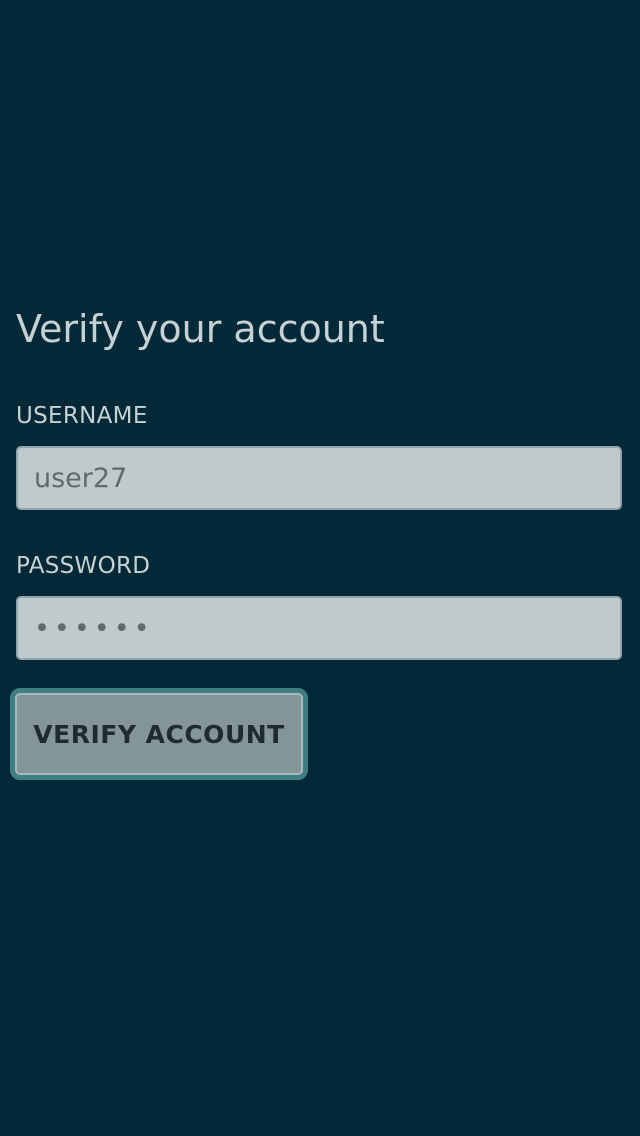  Describe the element at coordinates (319, 478) in the screenshot. I see `username-field: user27` at that location.